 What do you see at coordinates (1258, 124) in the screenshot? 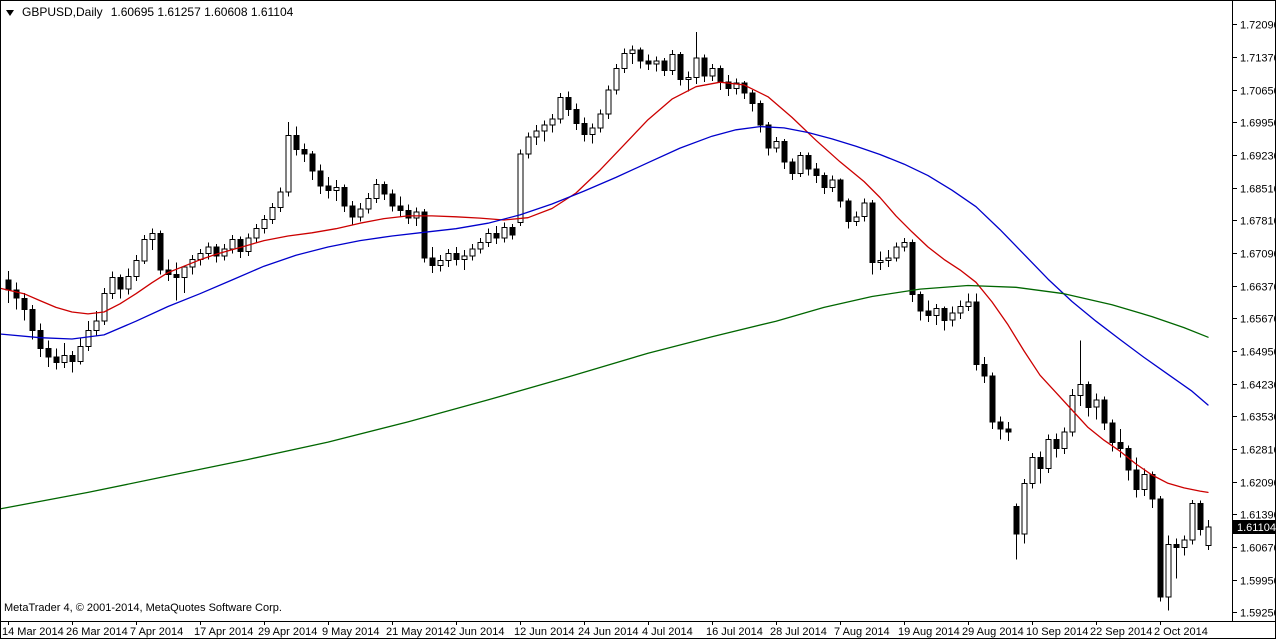
I see `price-tick-label: 1.69950` at bounding box center [1258, 124].